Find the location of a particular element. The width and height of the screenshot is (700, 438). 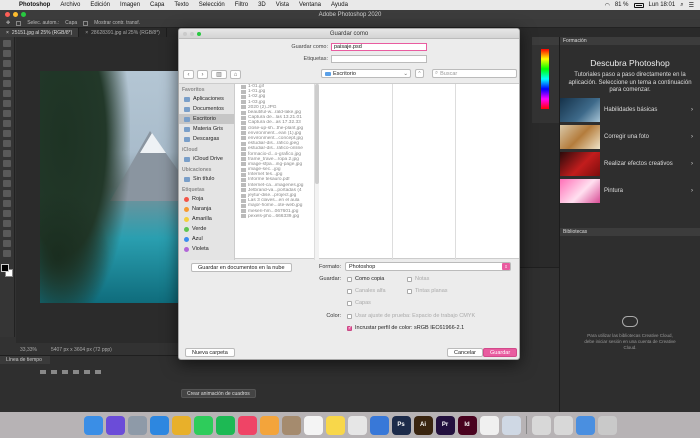

prev-frame-icon is located at coordinates (54, 372).